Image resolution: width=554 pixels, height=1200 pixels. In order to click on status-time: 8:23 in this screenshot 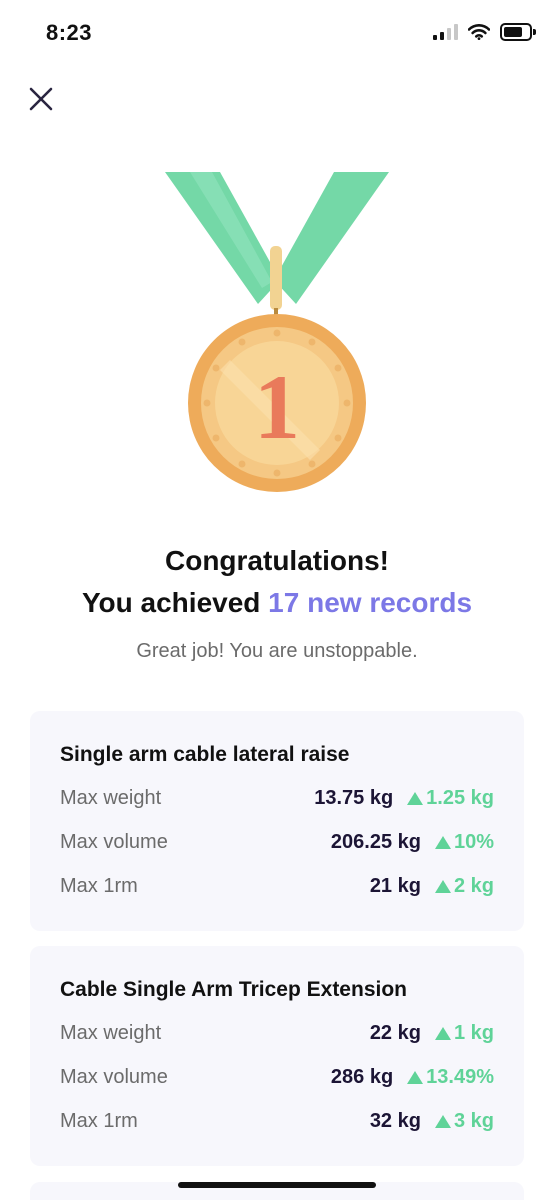, I will do `click(69, 32)`.